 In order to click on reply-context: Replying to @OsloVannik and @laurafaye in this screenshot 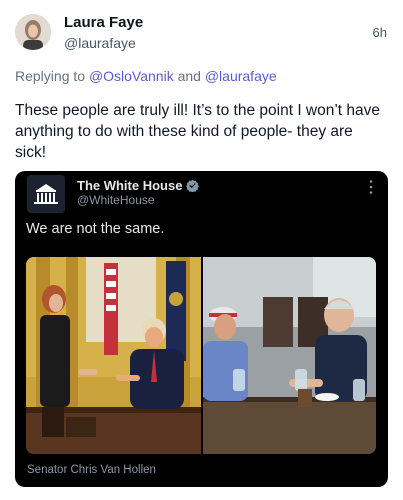, I will do `click(146, 76)`.